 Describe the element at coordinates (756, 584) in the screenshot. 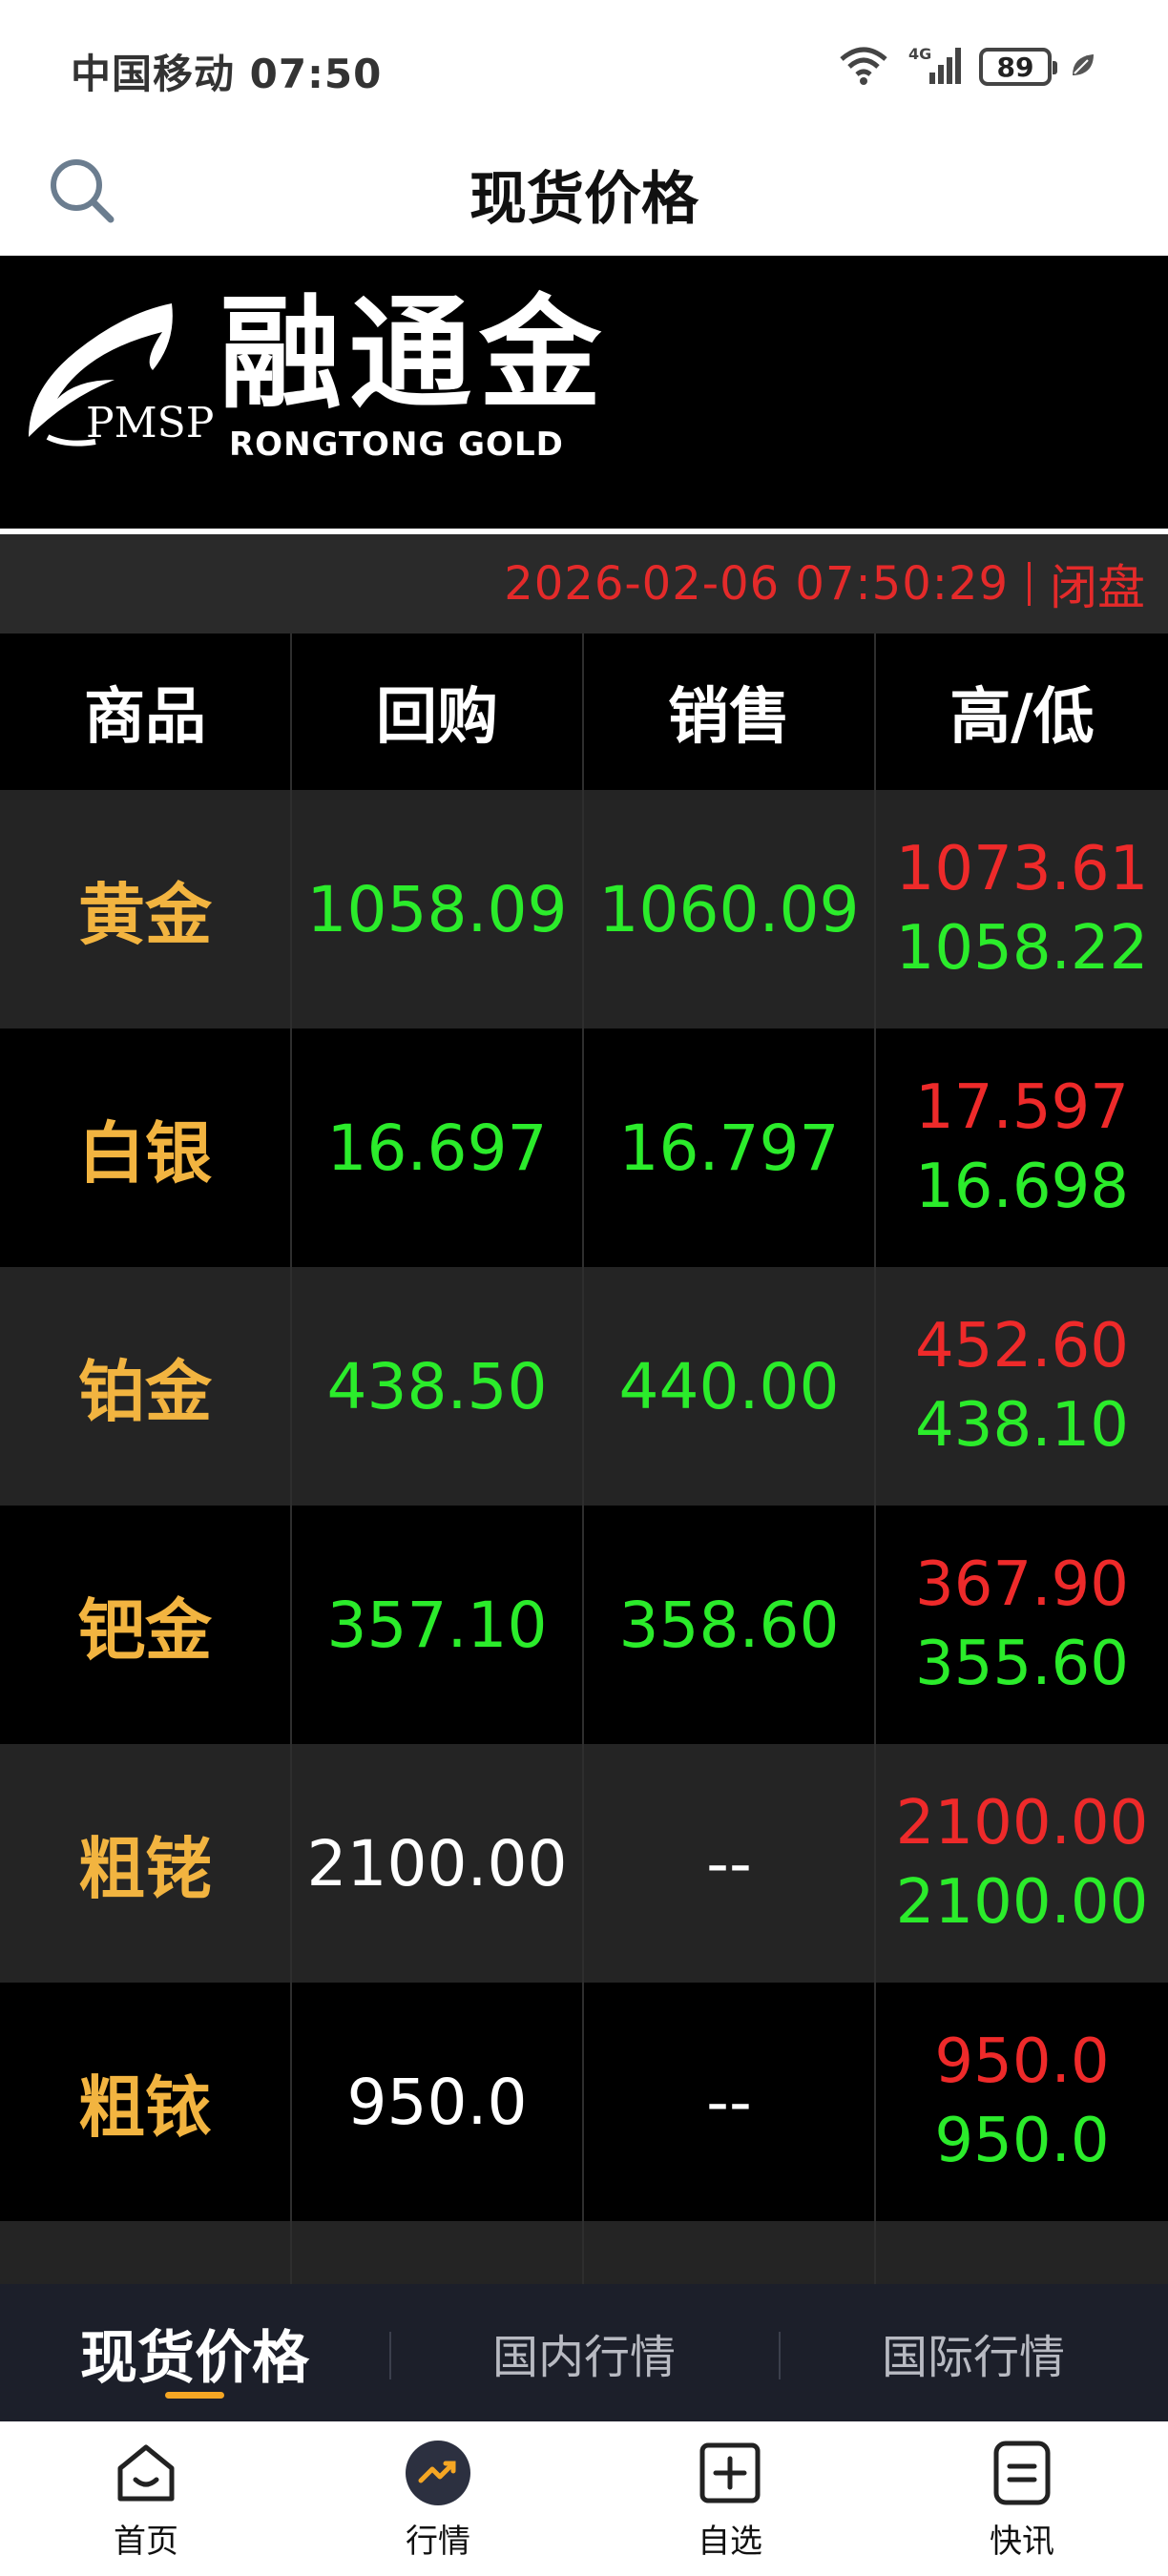

I see `quote-timestamp: 2026-02-06 07:50:29` at that location.